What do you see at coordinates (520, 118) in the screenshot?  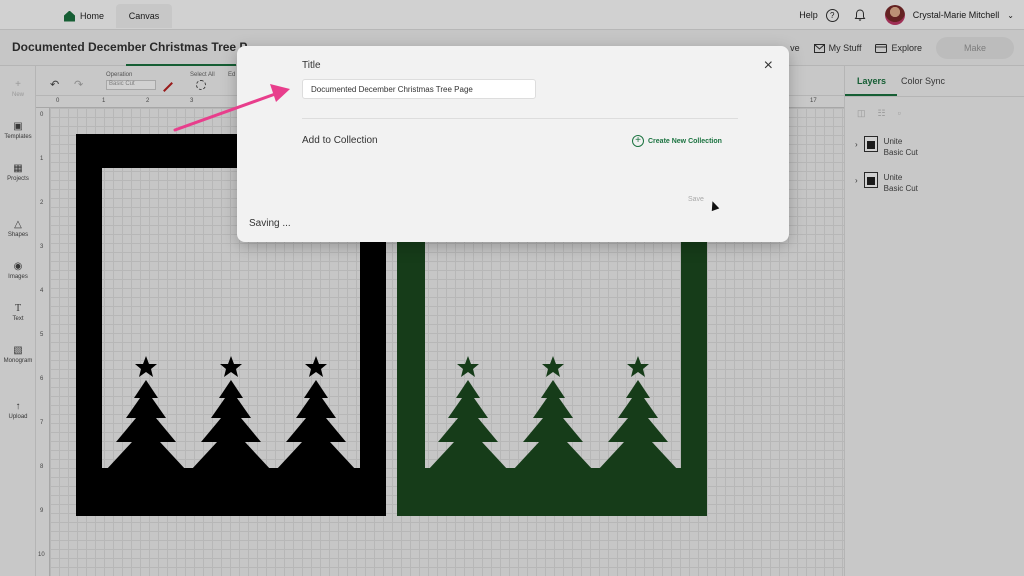 I see `dialog-divider` at bounding box center [520, 118].